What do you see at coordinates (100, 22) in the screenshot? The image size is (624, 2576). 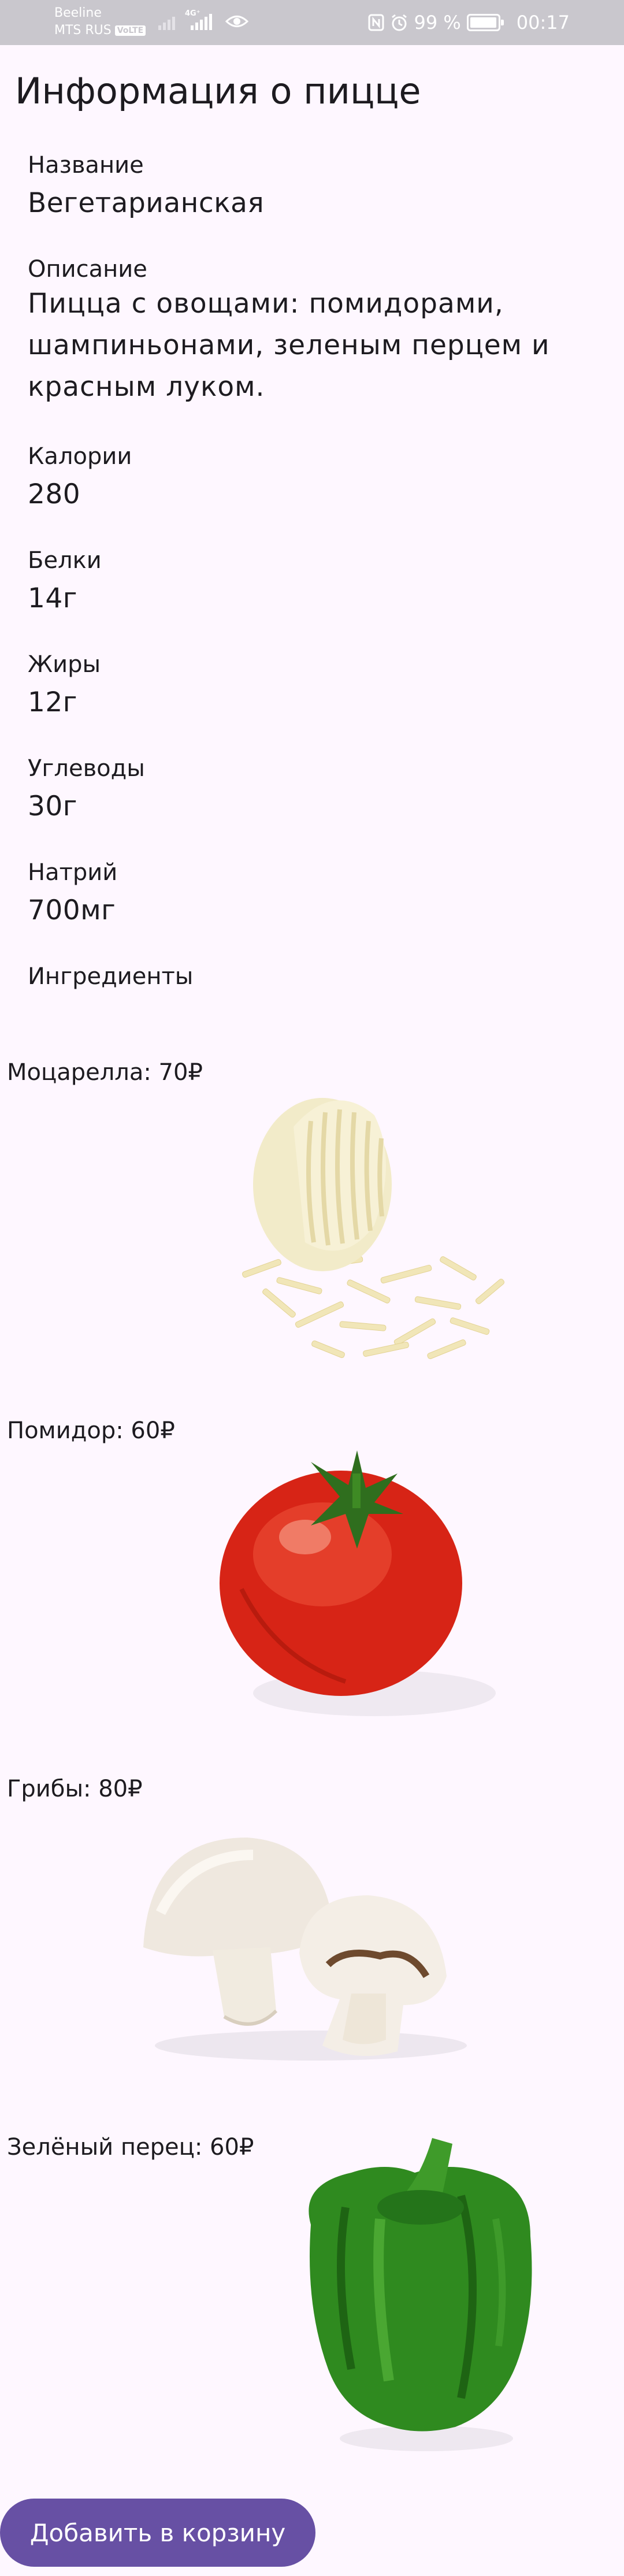 I see `carrier-info: Beeline MTS RUS VoLTE` at bounding box center [100, 22].